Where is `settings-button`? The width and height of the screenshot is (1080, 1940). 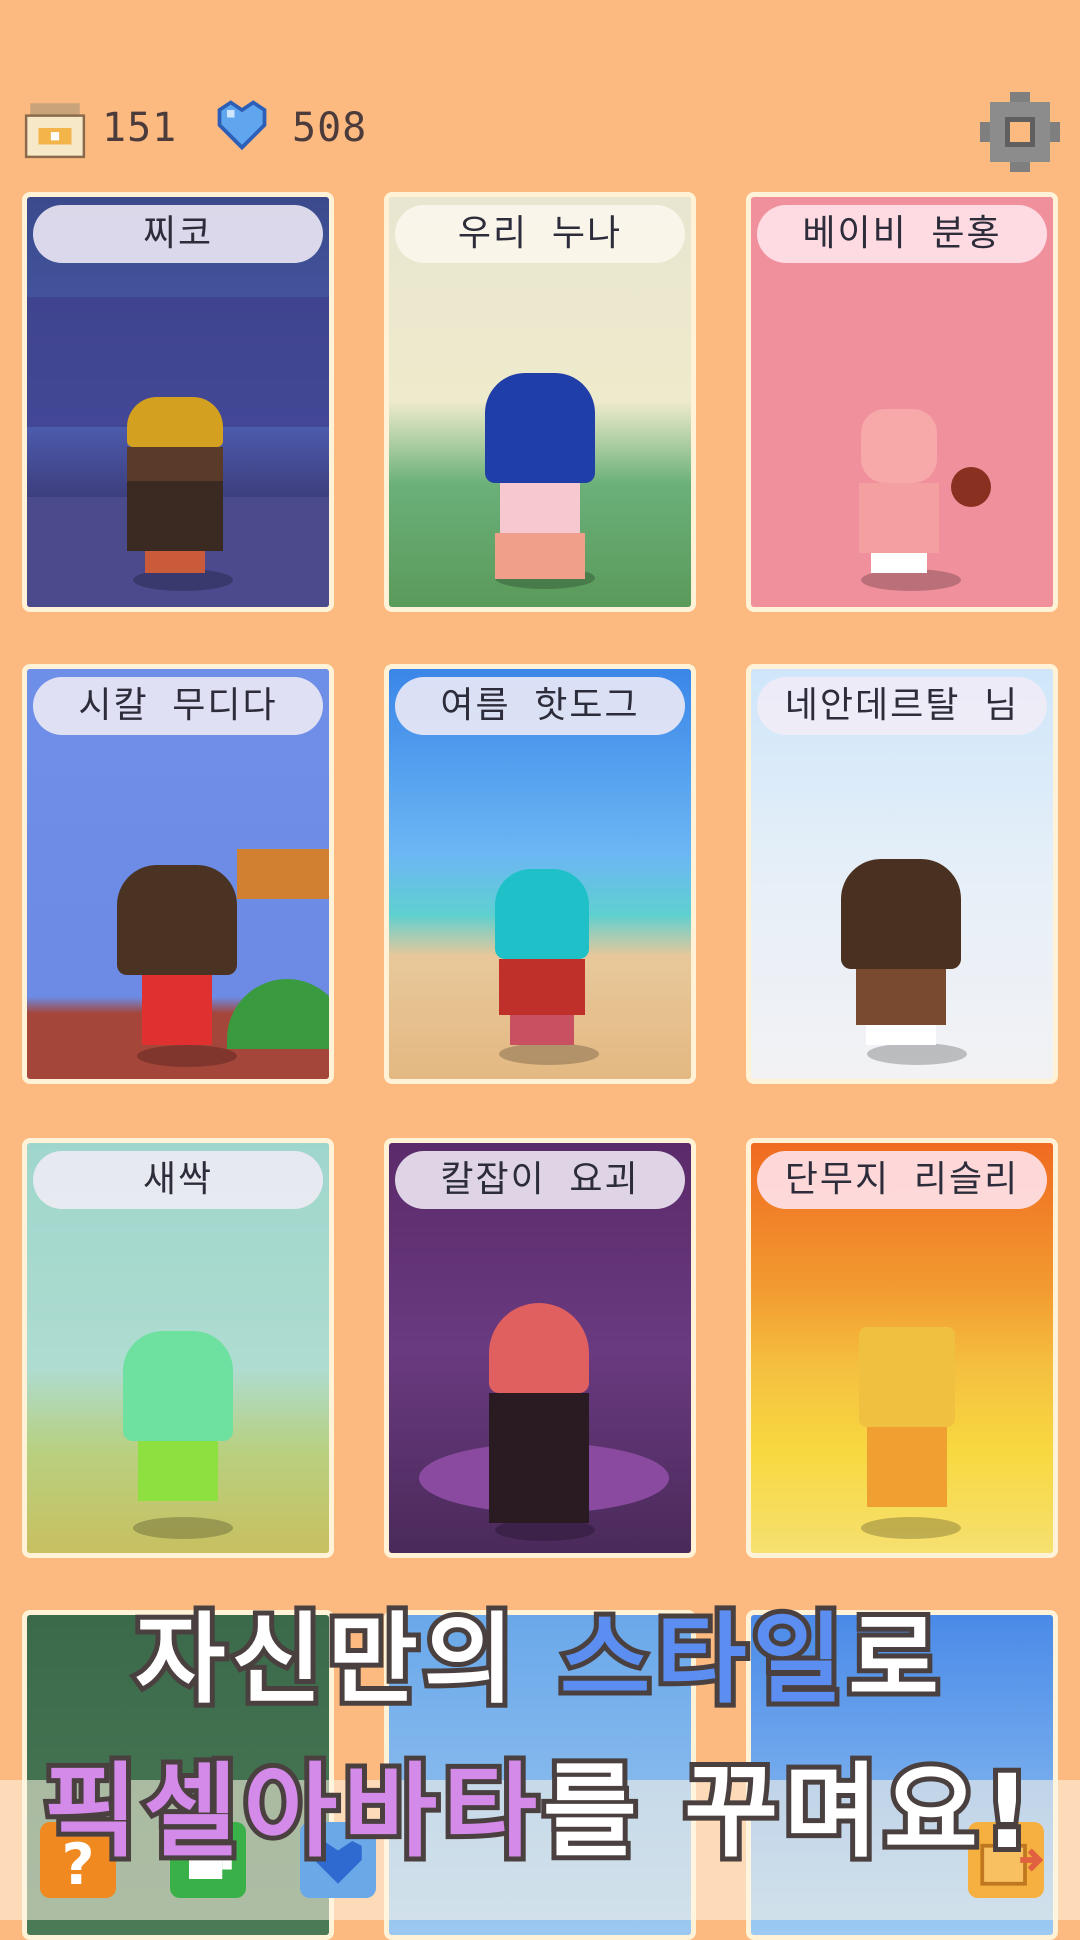 settings-button is located at coordinates (1020, 132).